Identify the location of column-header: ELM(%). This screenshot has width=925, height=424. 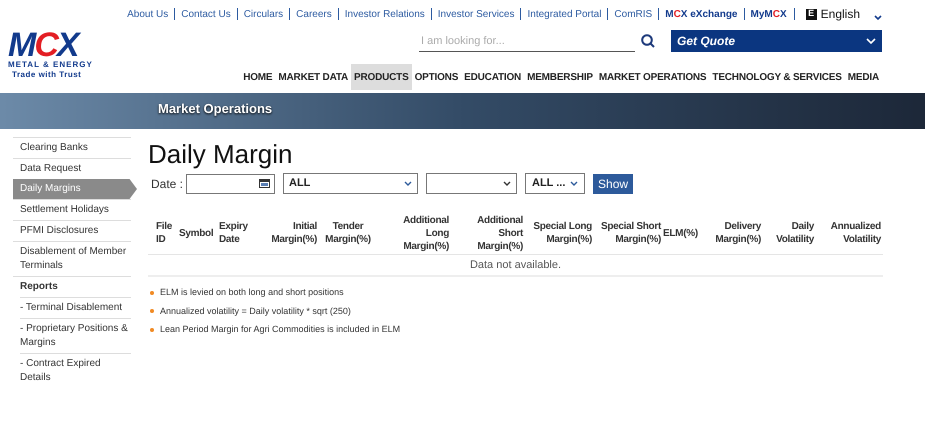
(680, 233).